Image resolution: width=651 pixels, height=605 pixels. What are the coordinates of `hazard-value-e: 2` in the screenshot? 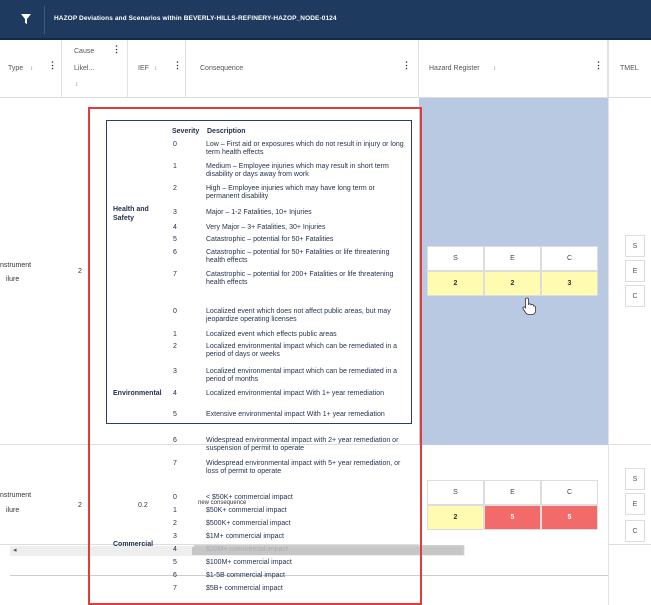 It's located at (512, 283).